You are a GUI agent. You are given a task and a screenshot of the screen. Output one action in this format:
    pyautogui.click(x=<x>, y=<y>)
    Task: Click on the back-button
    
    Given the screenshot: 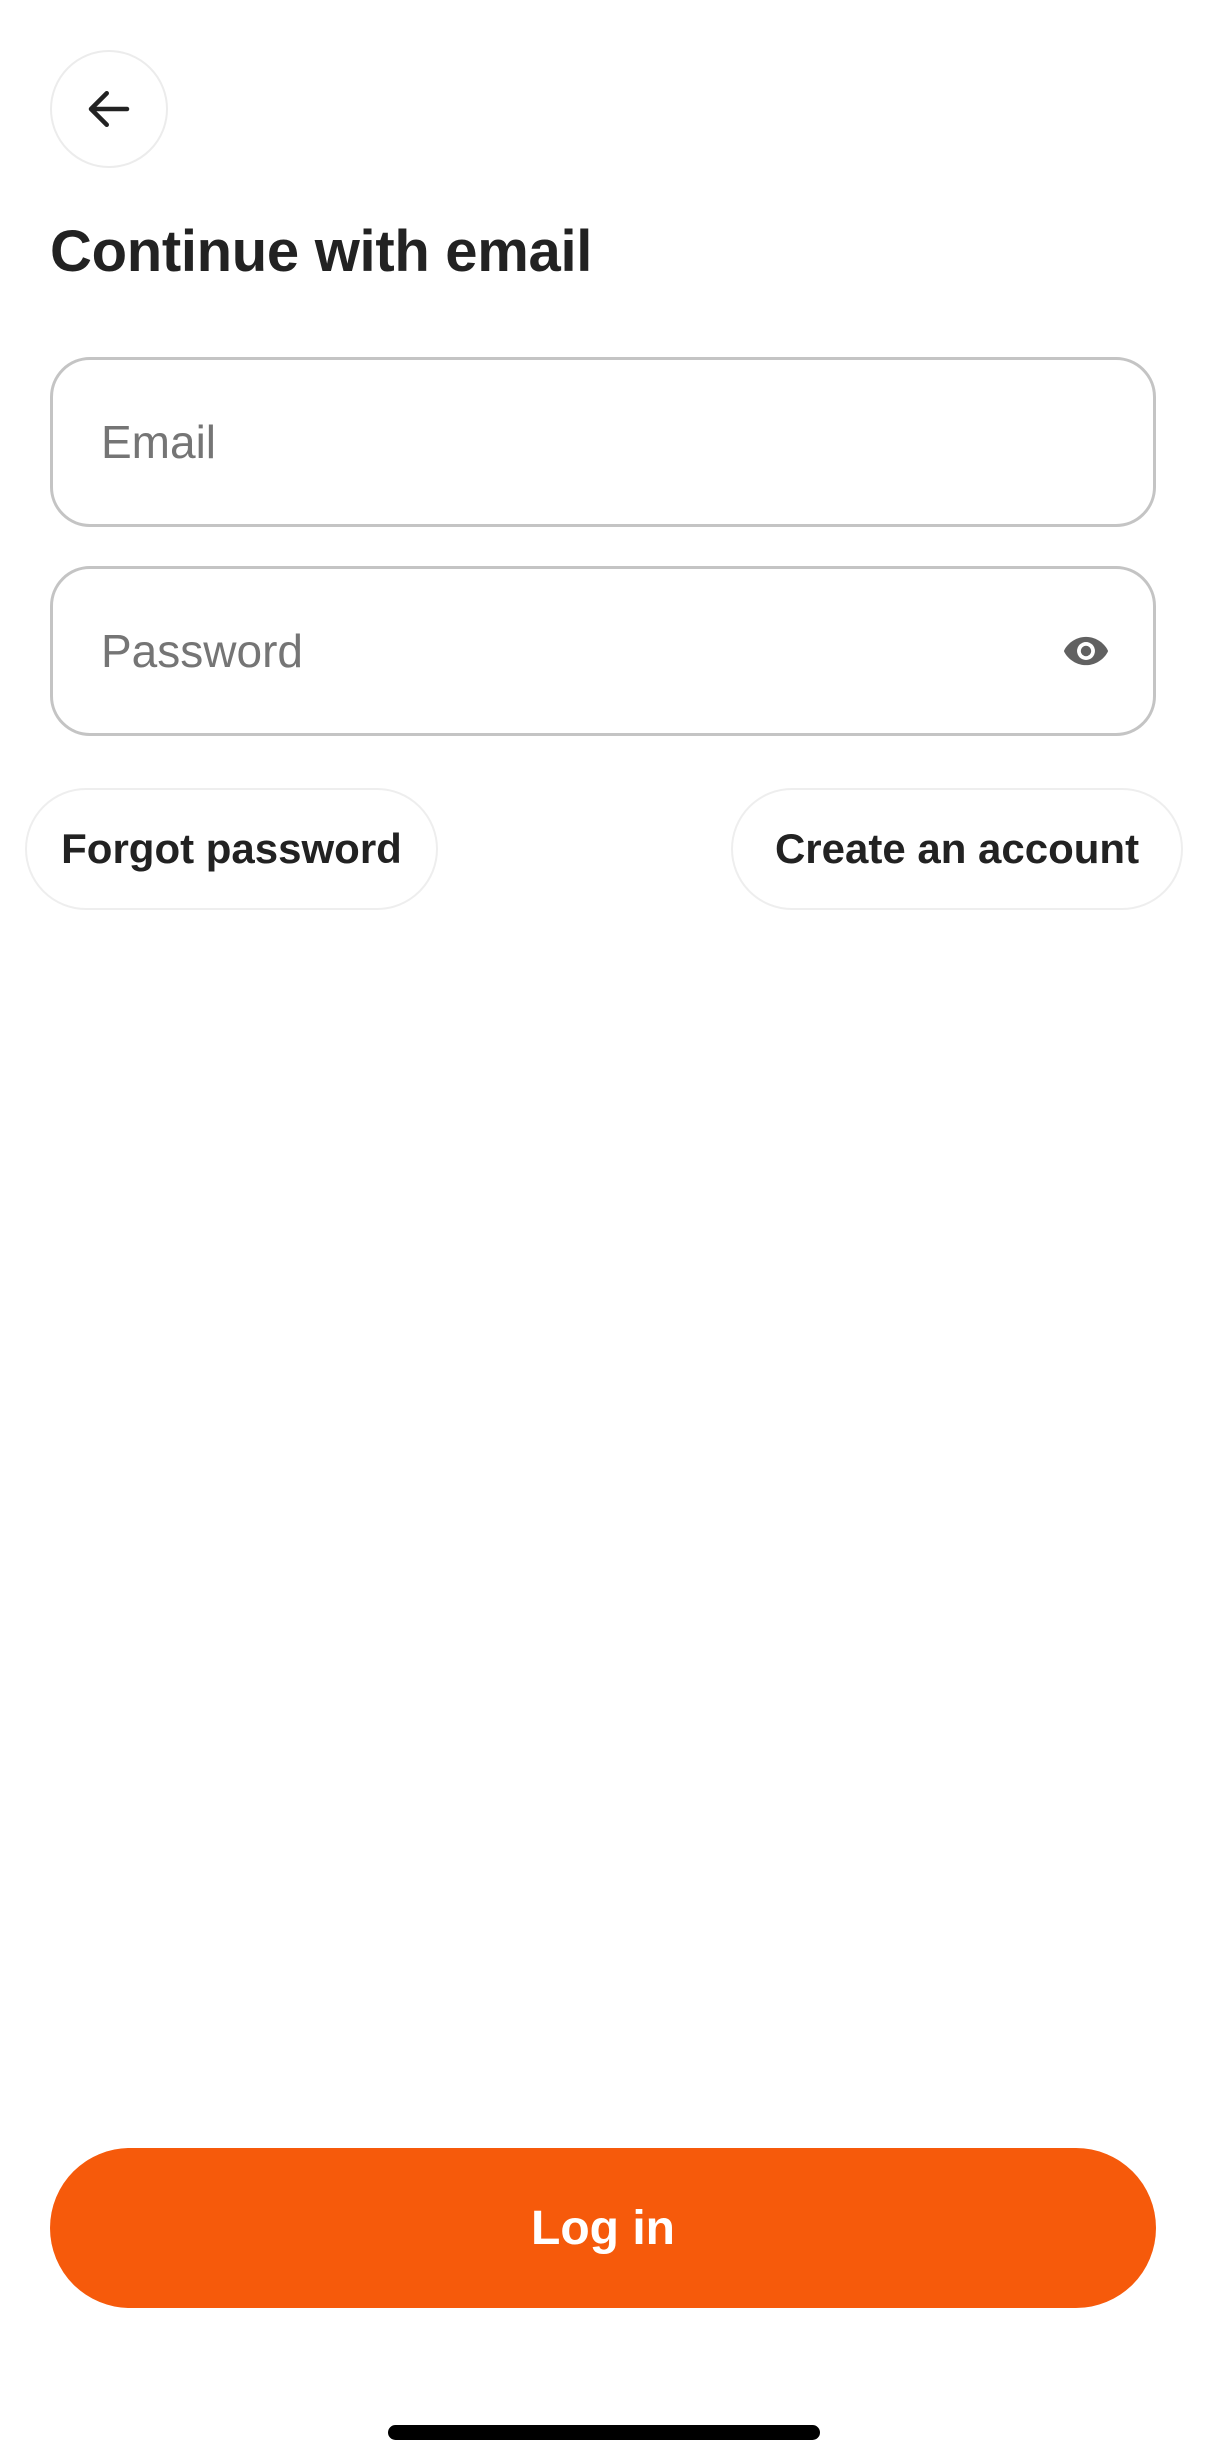 What is the action you would take?
    pyautogui.click(x=109, y=109)
    